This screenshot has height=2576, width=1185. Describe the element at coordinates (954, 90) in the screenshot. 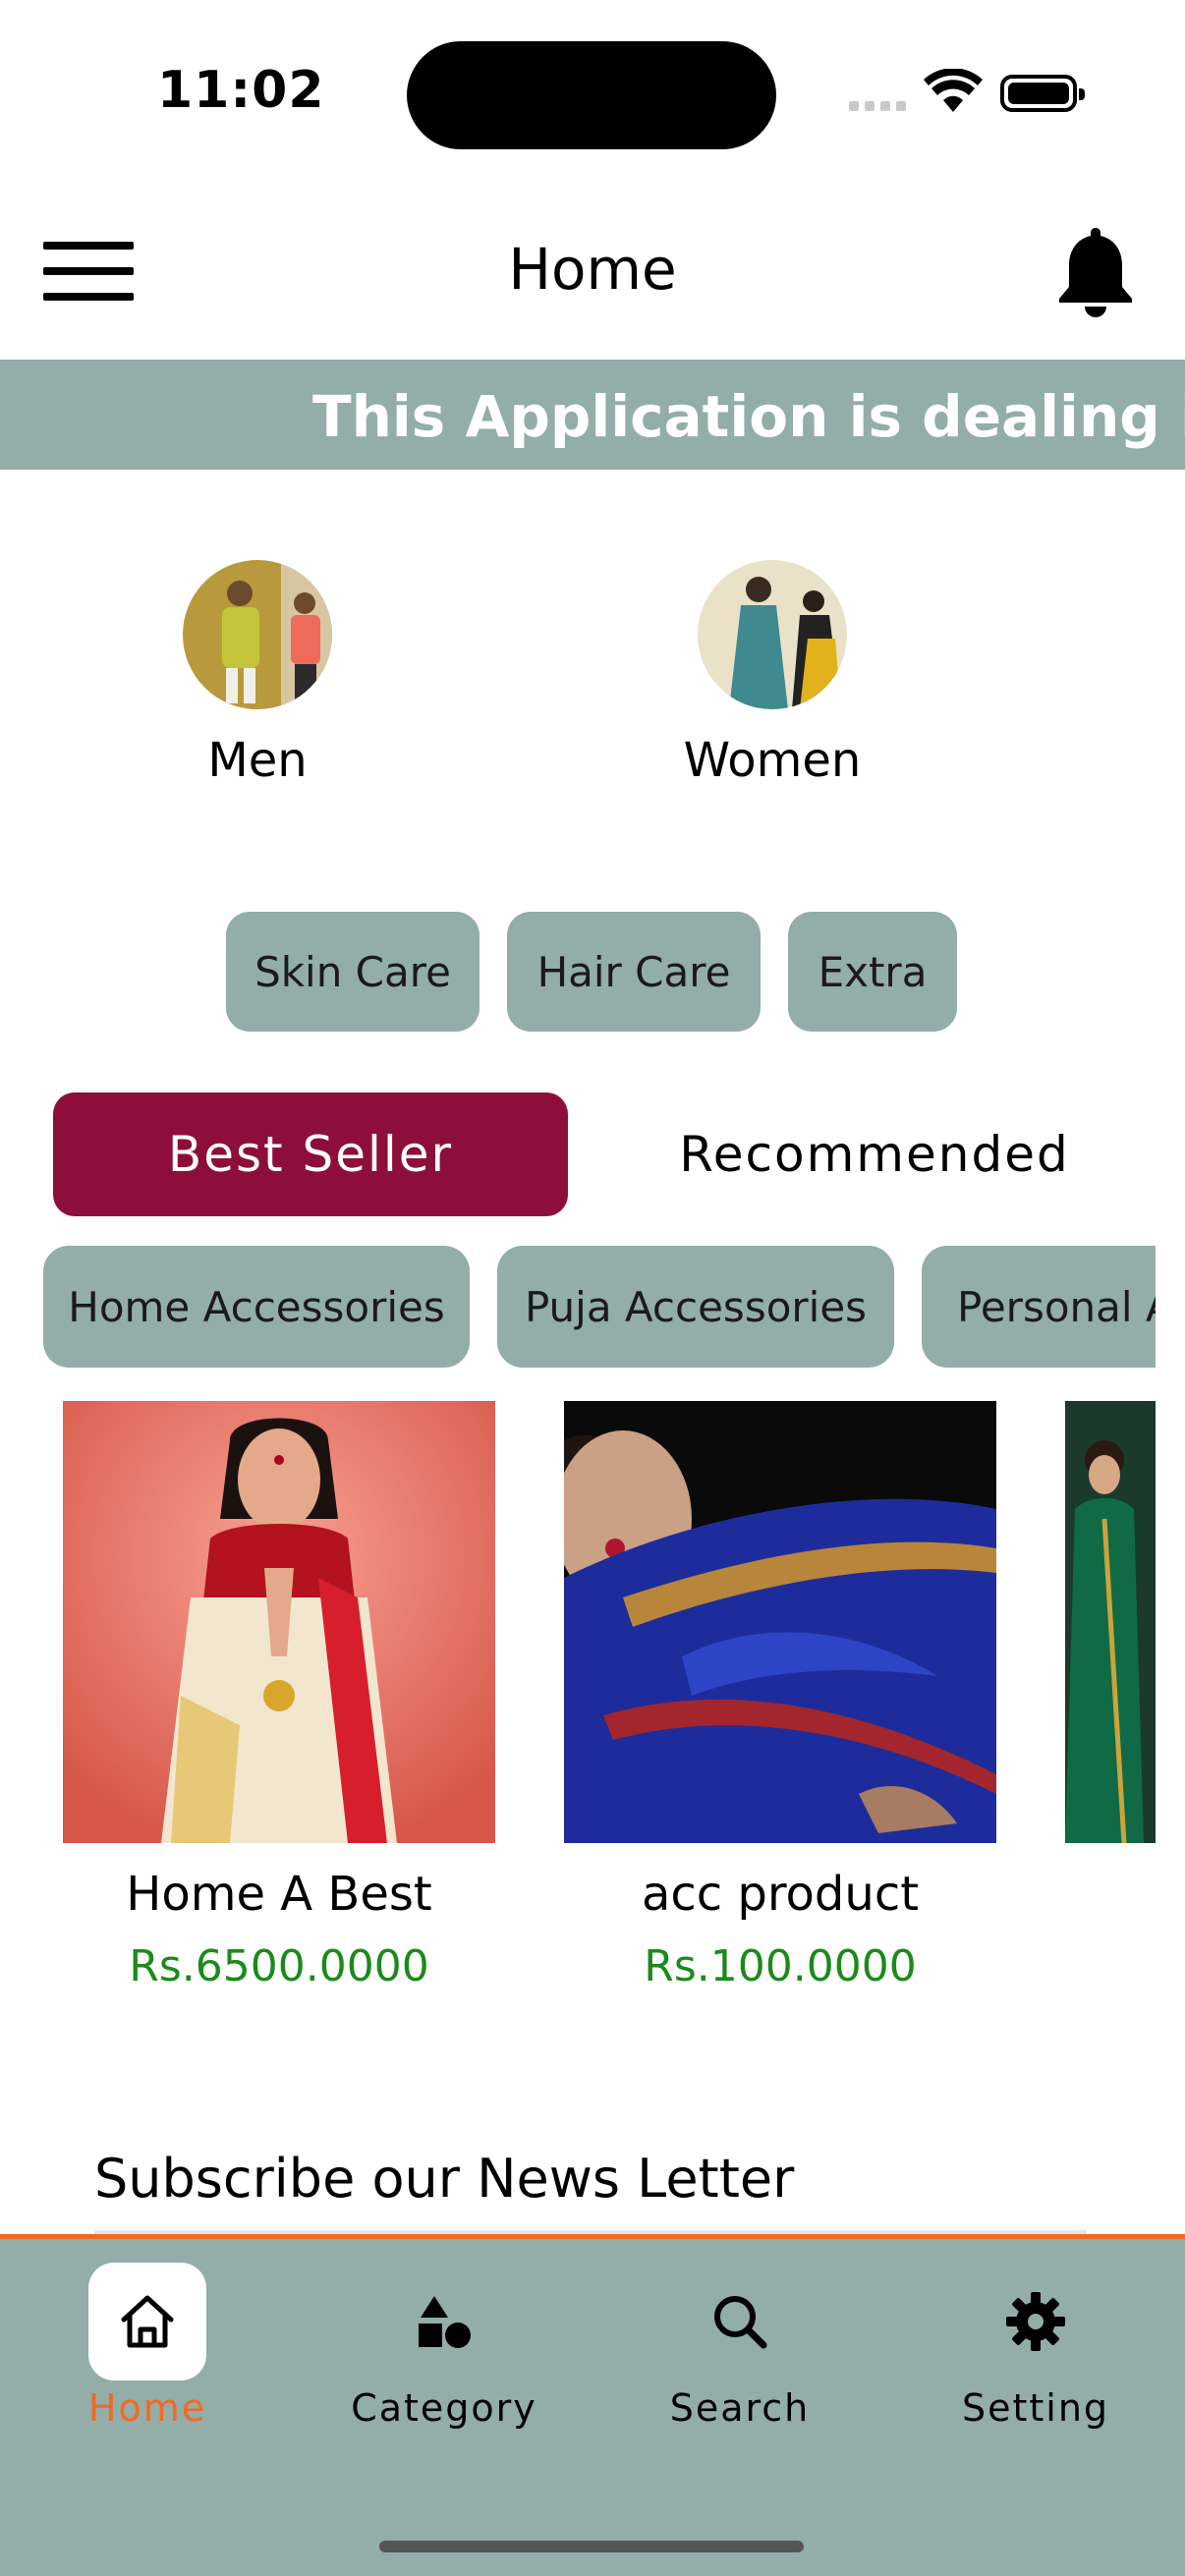

I see `wifi-icon` at that location.